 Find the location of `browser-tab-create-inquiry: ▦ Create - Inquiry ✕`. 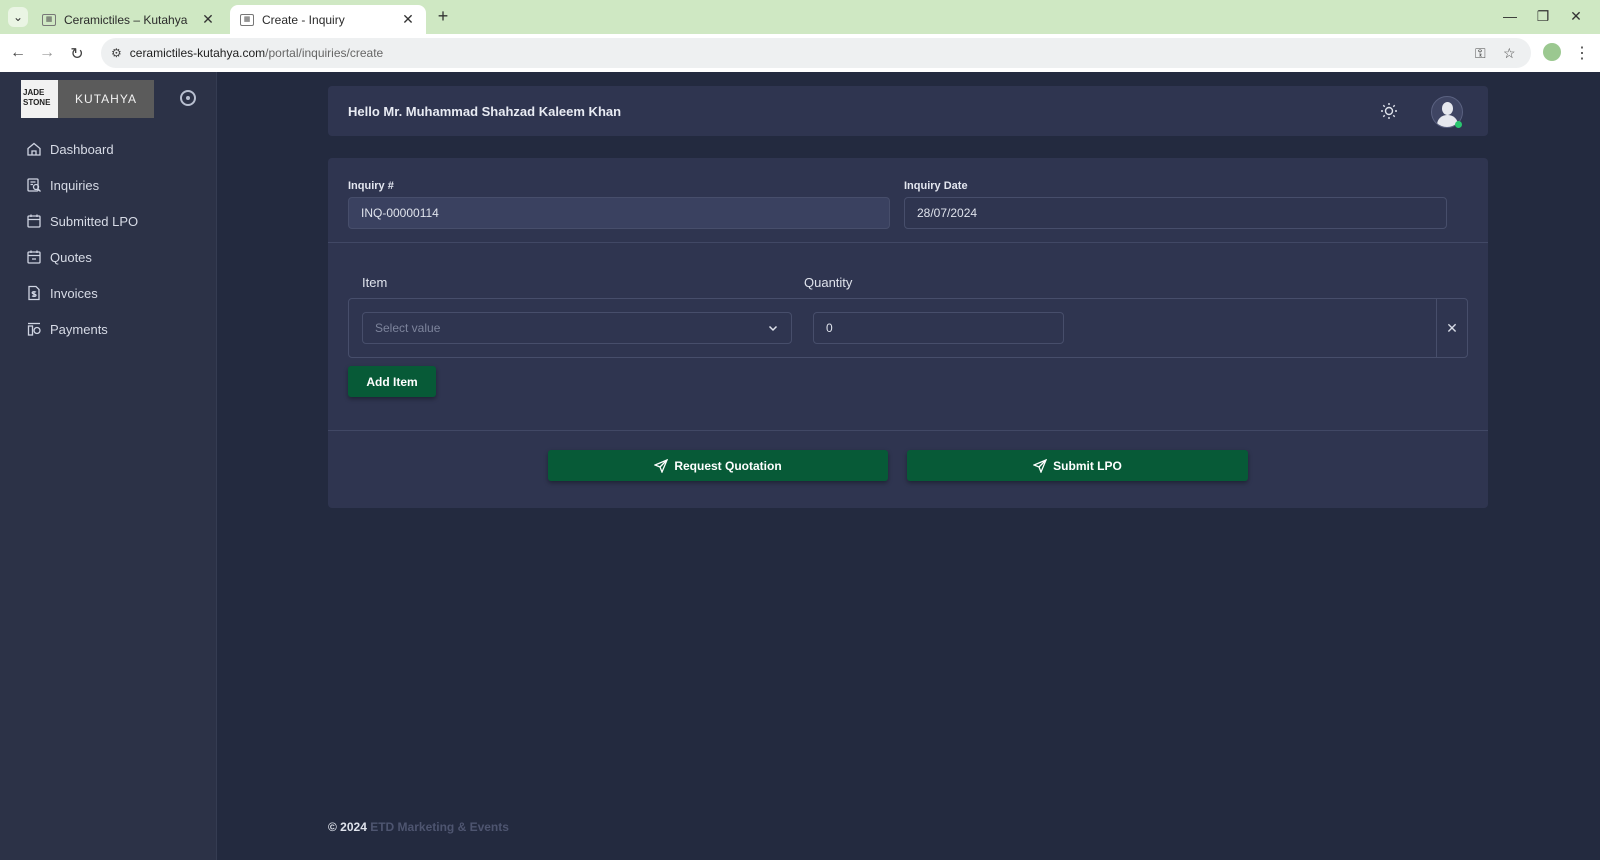

browser-tab-create-inquiry: ▦ Create - Inquiry ✕ is located at coordinates (328, 19).